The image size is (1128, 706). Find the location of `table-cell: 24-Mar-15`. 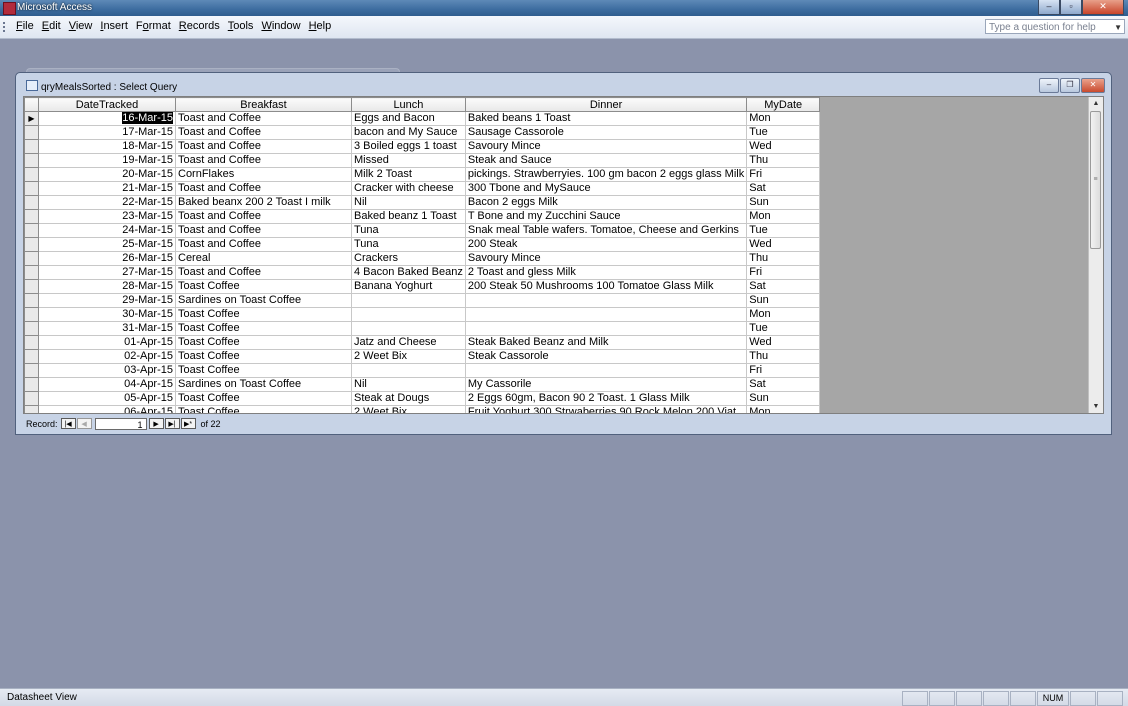

table-cell: 24-Mar-15 is located at coordinates (107, 230).